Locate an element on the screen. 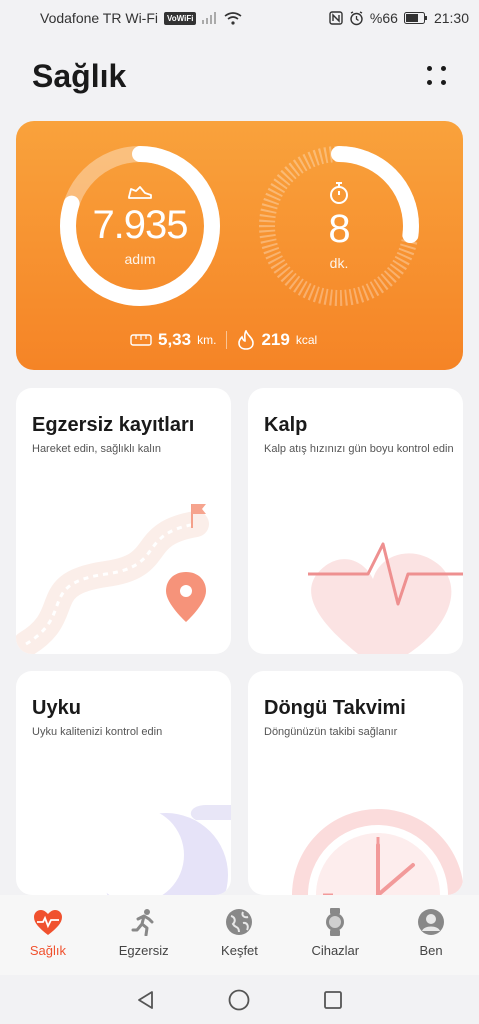 The height and width of the screenshot is (1024, 479). cycle-calendar-title: Döngü Takvimi is located at coordinates (335, 708).